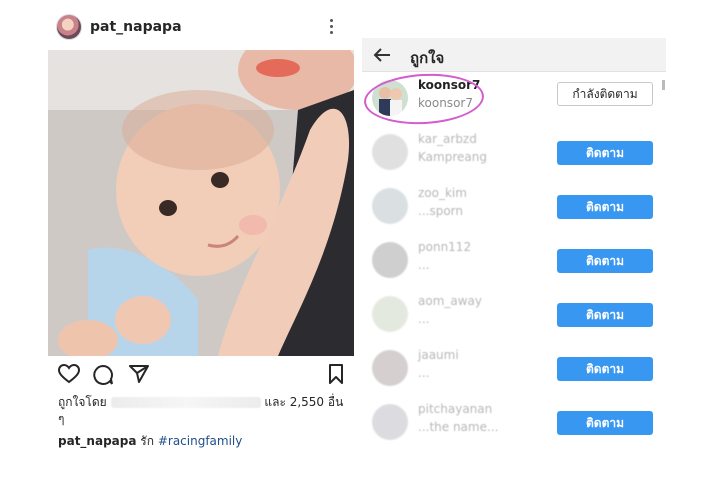 The height and width of the screenshot is (488, 718). Describe the element at coordinates (447, 139) in the screenshot. I see `liker-username: kar_arbzd` at that location.